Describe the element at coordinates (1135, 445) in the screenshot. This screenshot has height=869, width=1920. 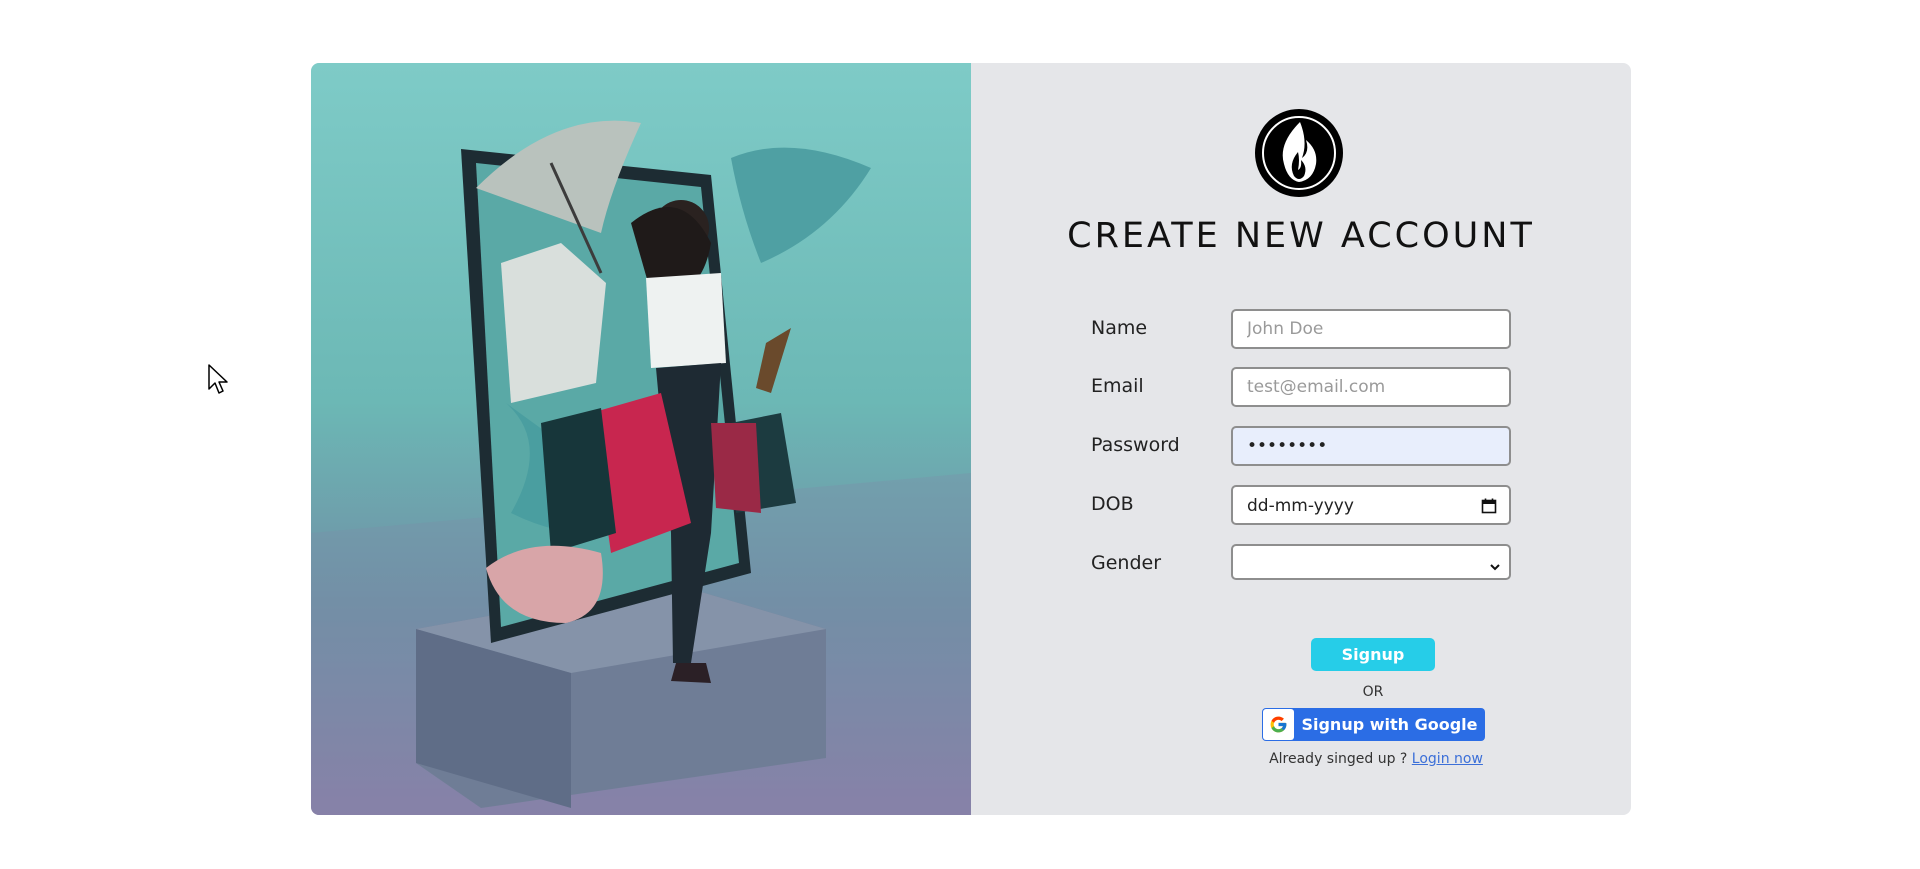
I see `password-label: Password` at that location.